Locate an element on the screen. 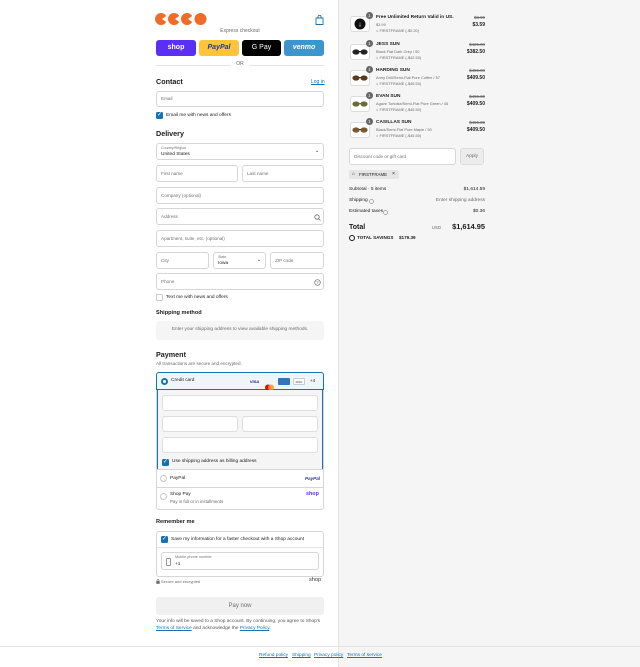 Image resolution: width=640 pixels, height=667 pixels. item-price: $3.59 is located at coordinates (478, 25).